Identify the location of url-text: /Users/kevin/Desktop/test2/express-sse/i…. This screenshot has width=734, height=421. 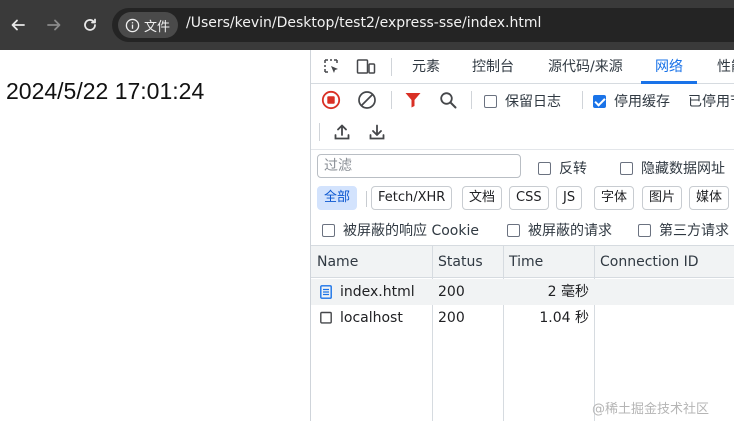
(363, 23).